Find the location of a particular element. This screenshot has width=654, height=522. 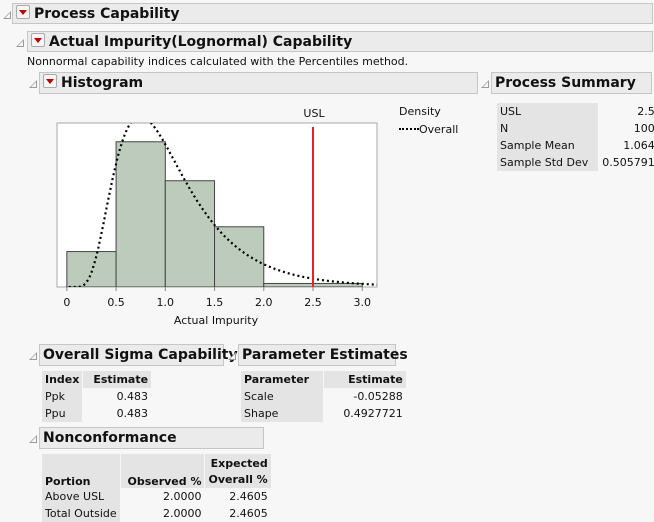

table-row: Ppu 0.483 is located at coordinates (96, 413).